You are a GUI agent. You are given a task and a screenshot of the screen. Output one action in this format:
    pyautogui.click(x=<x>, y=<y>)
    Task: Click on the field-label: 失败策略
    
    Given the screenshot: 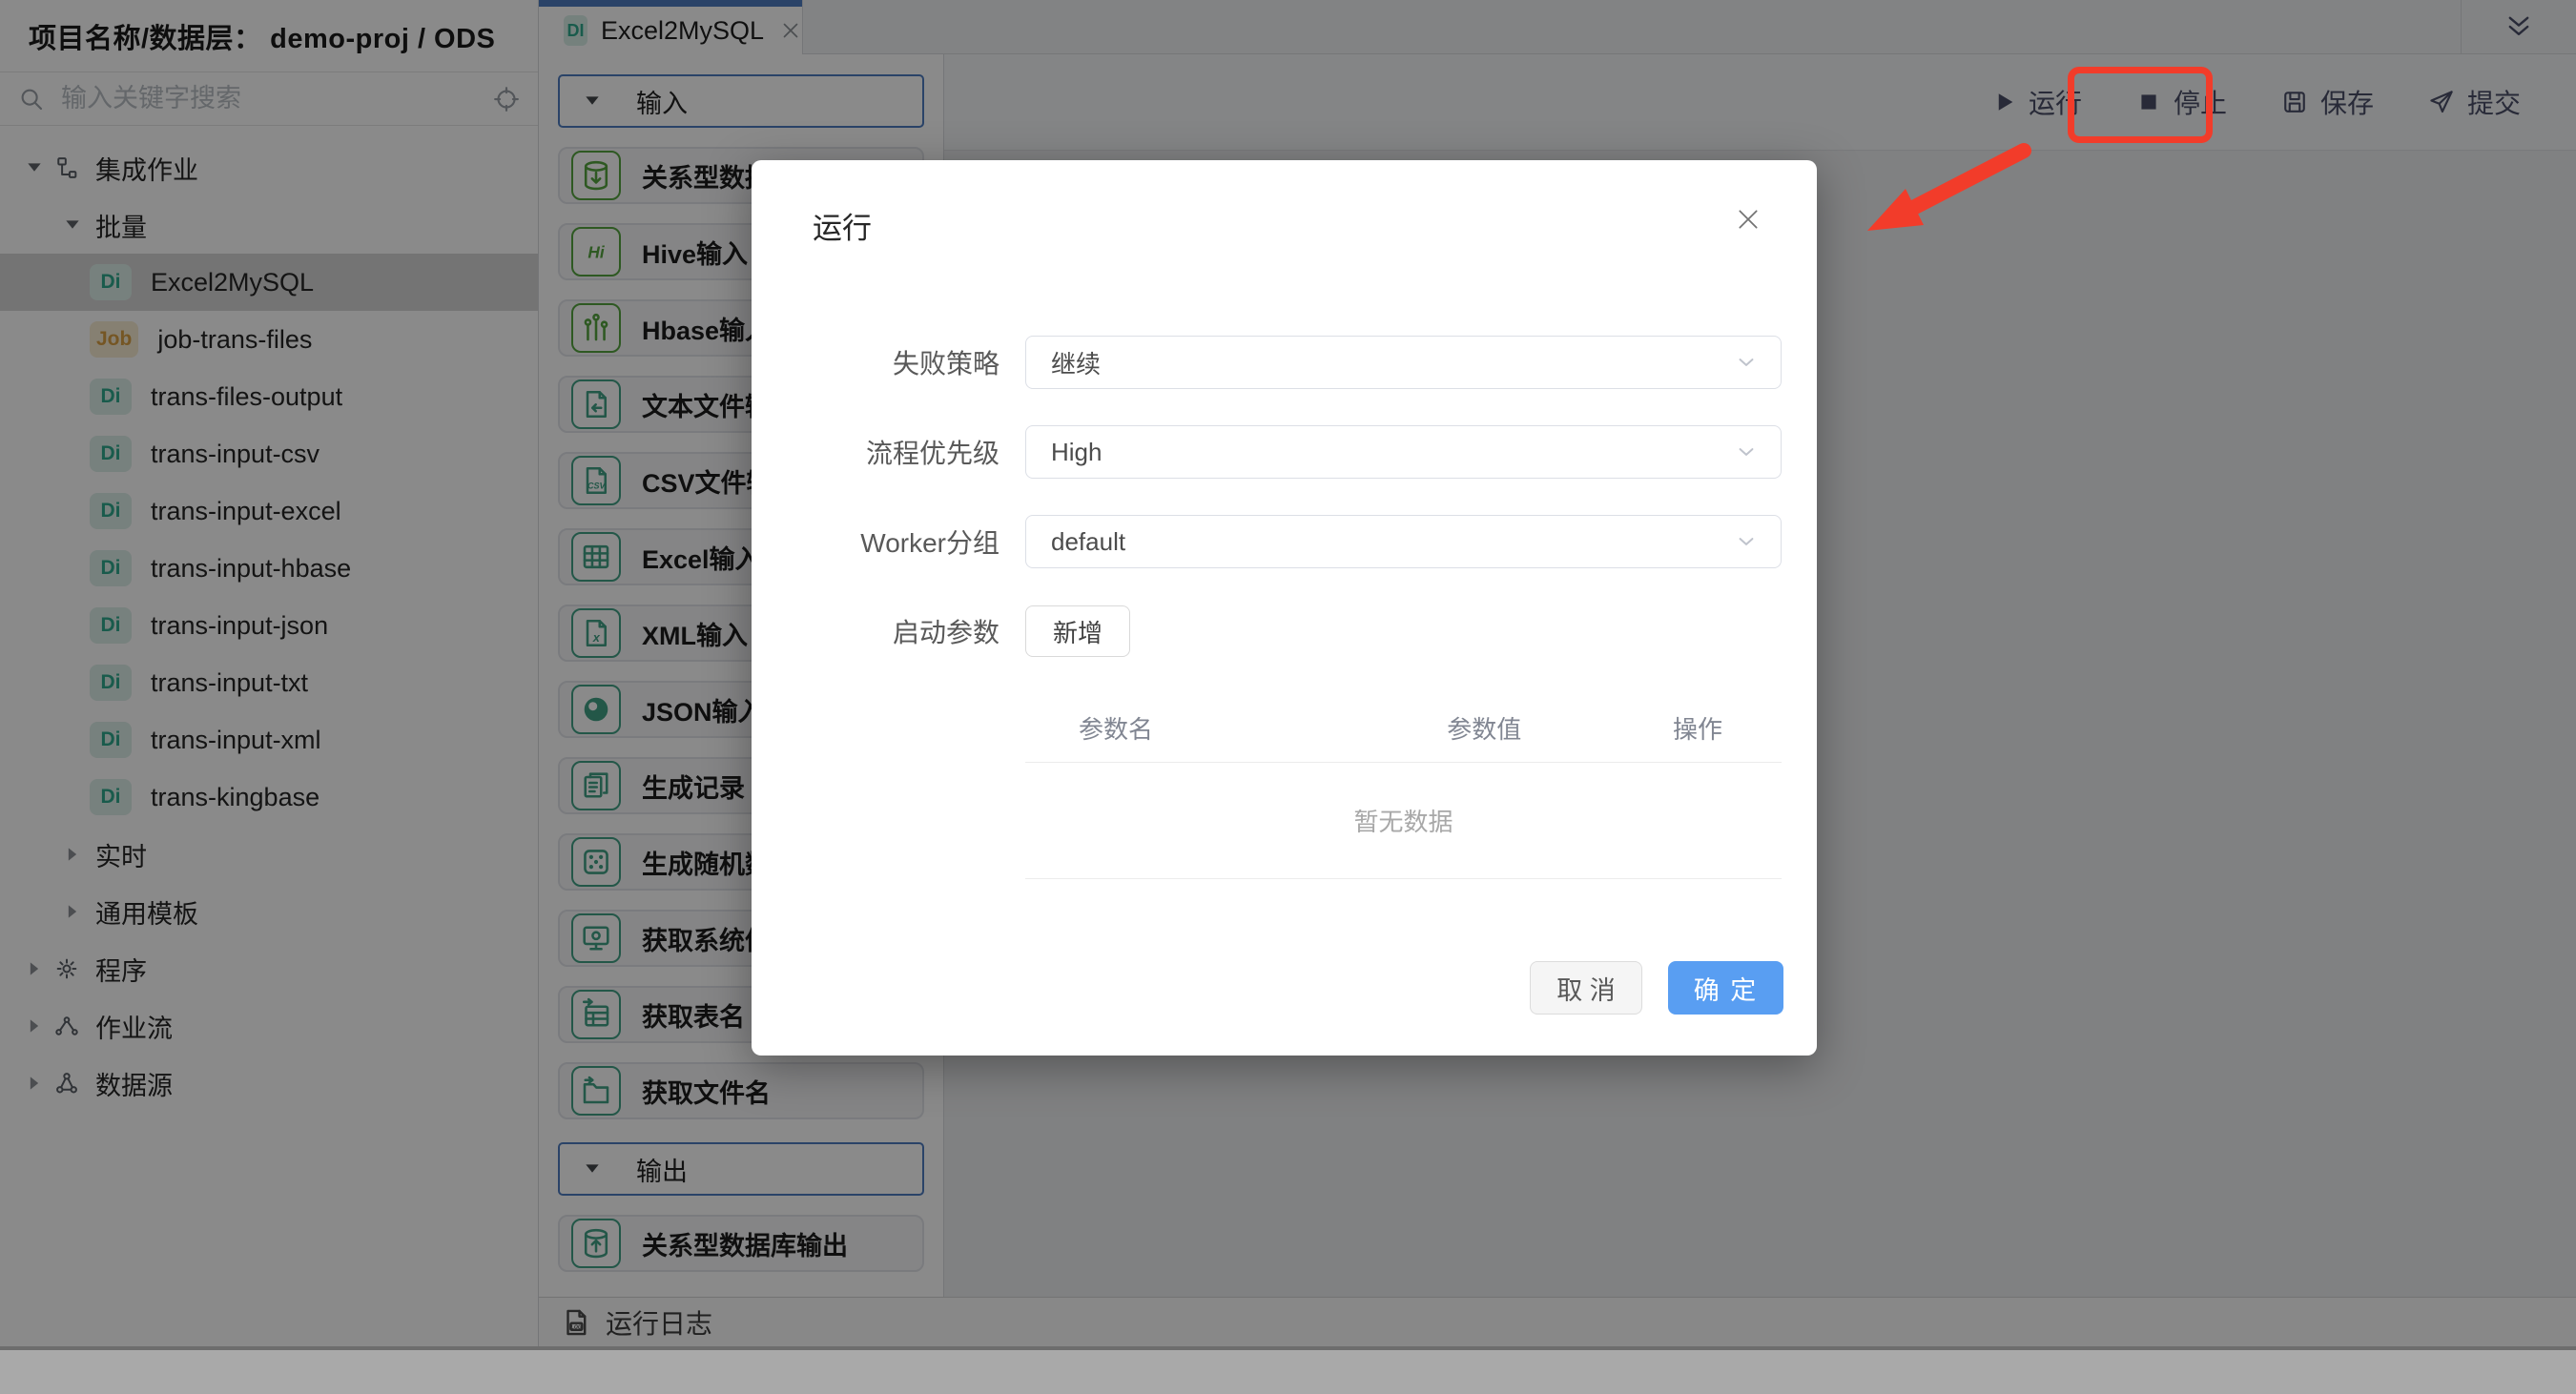 What is the action you would take?
    pyautogui.click(x=945, y=364)
    